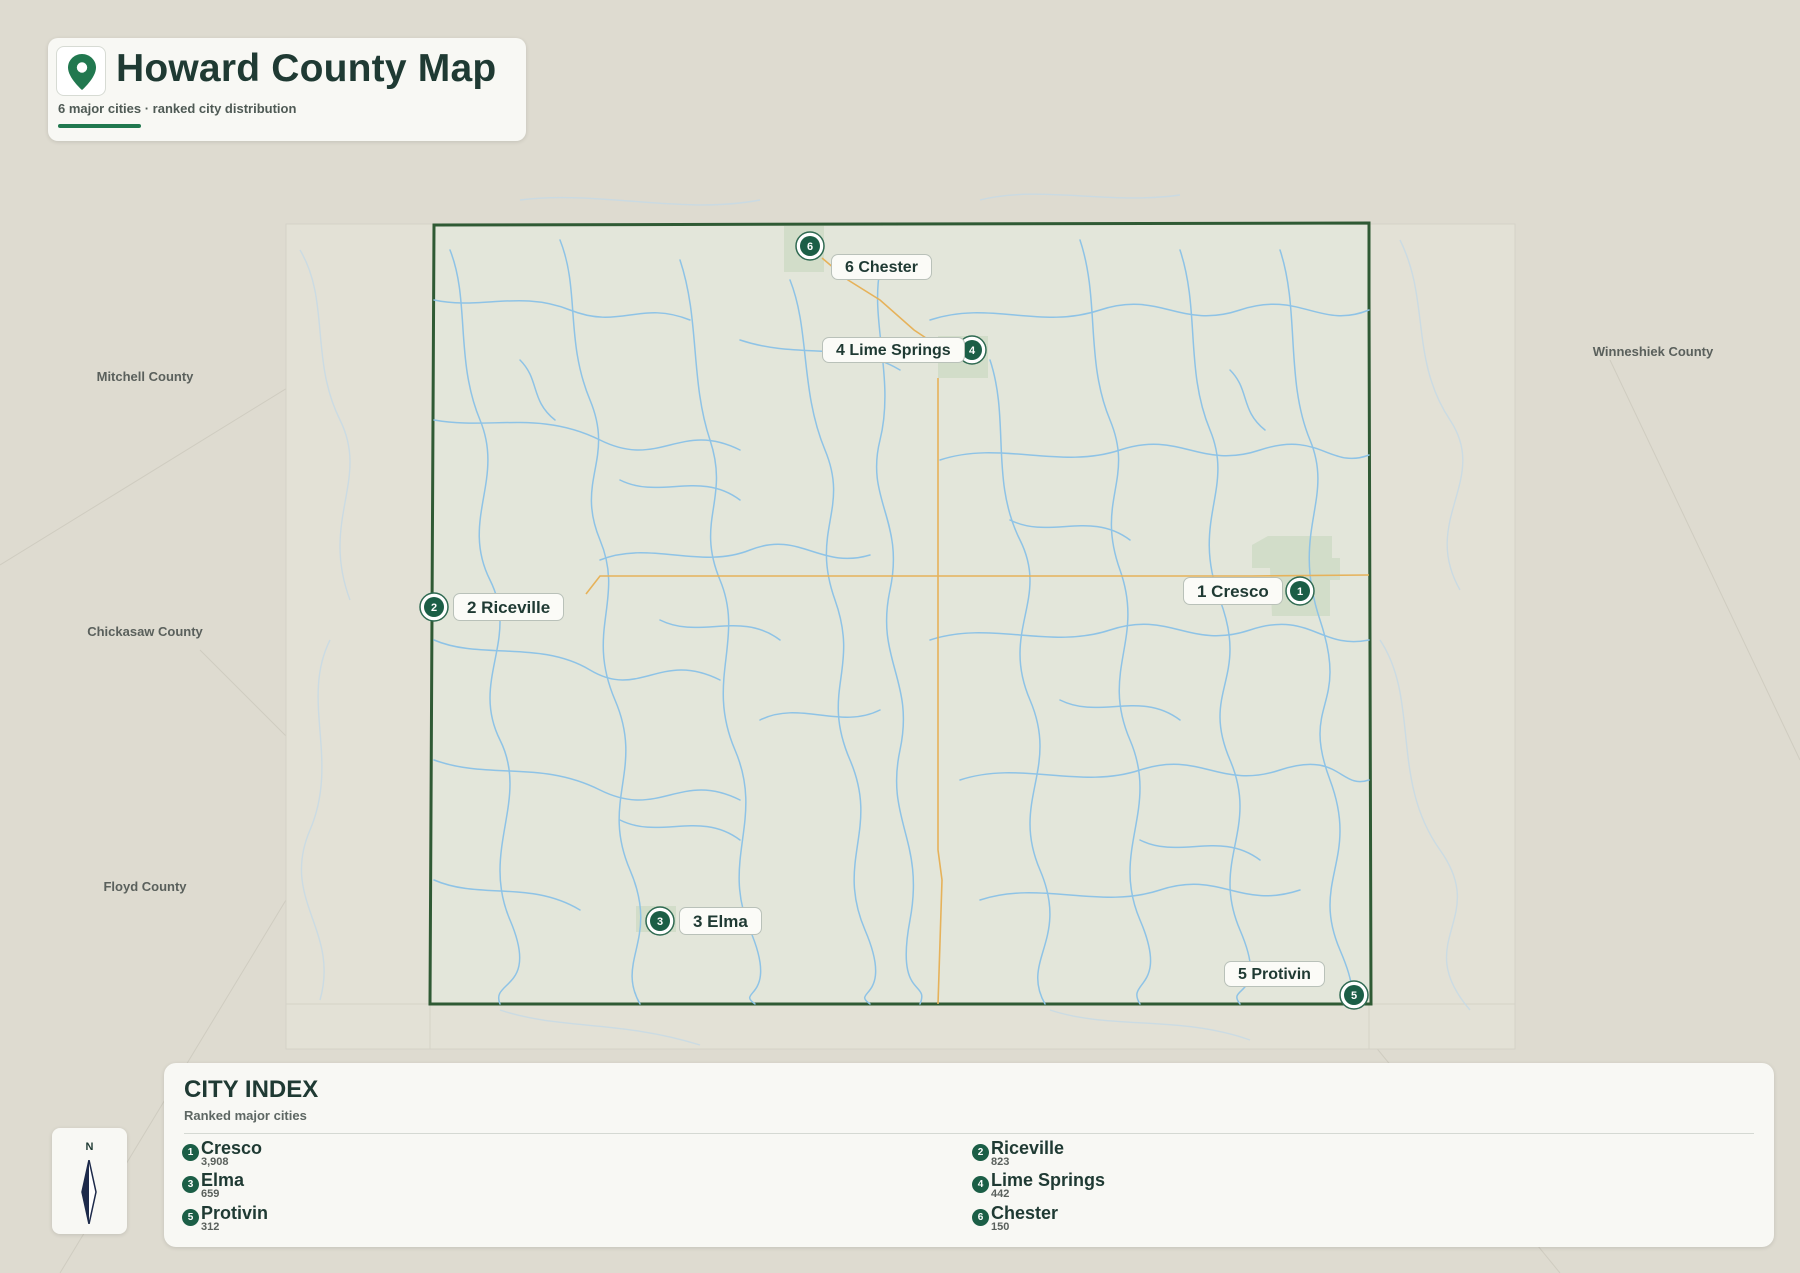  Describe the element at coordinates (893, 350) in the screenshot. I see `city-label-lime-springs: 4 Lime Springs` at that location.